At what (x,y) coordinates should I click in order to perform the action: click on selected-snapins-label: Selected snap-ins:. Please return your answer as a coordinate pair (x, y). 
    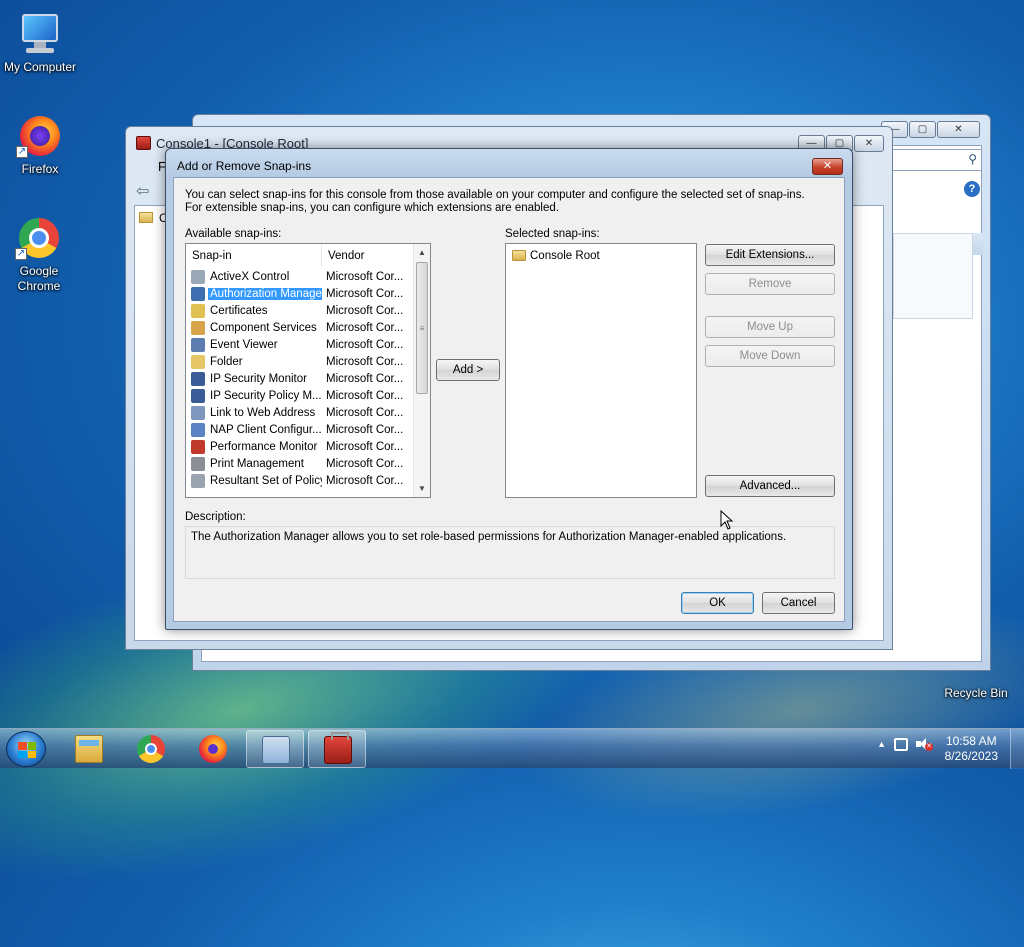
    Looking at the image, I should click on (552, 234).